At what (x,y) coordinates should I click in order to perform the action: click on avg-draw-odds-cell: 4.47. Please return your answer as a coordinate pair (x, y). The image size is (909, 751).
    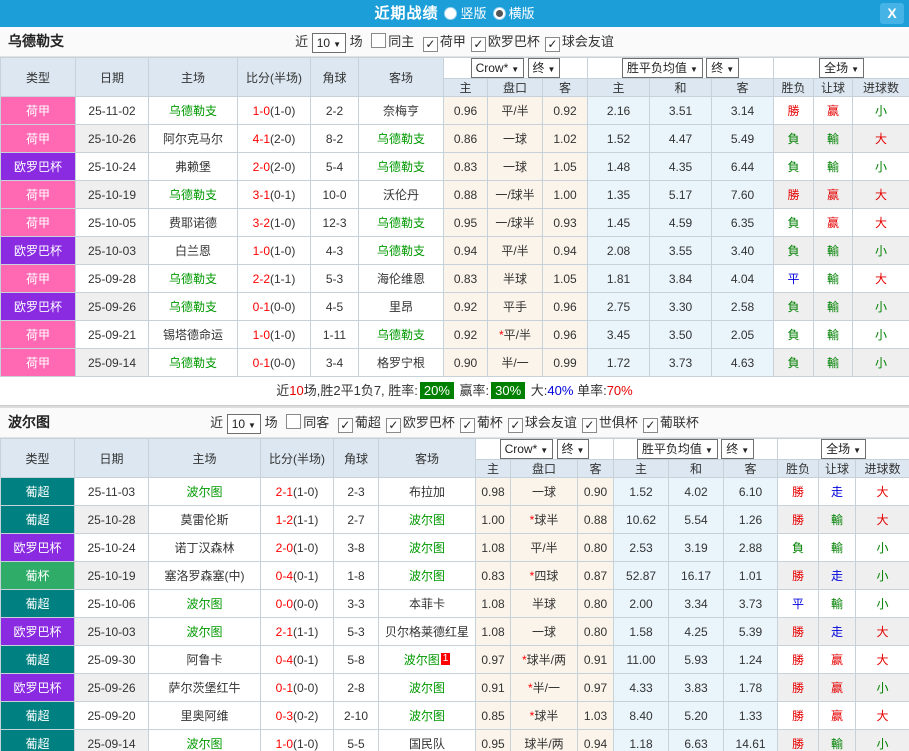
    Looking at the image, I should click on (681, 138).